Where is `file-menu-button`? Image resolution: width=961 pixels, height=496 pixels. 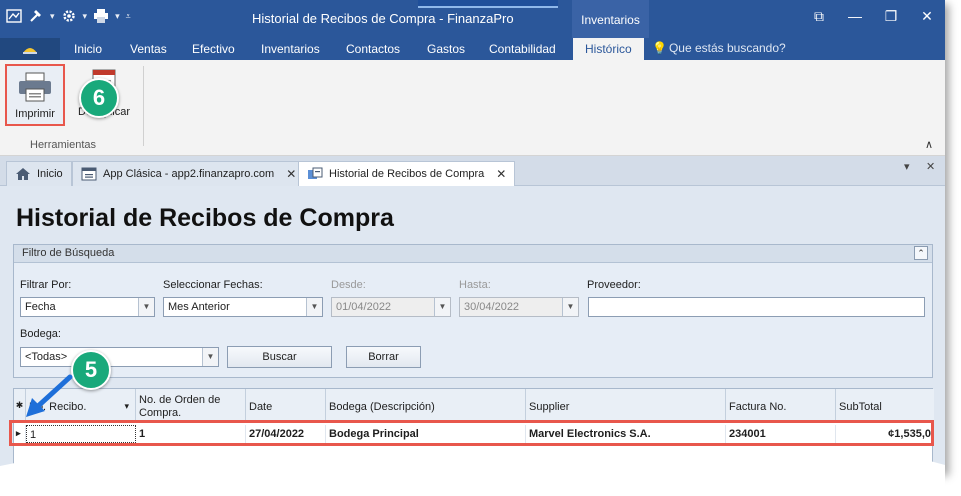 file-menu-button is located at coordinates (30, 49).